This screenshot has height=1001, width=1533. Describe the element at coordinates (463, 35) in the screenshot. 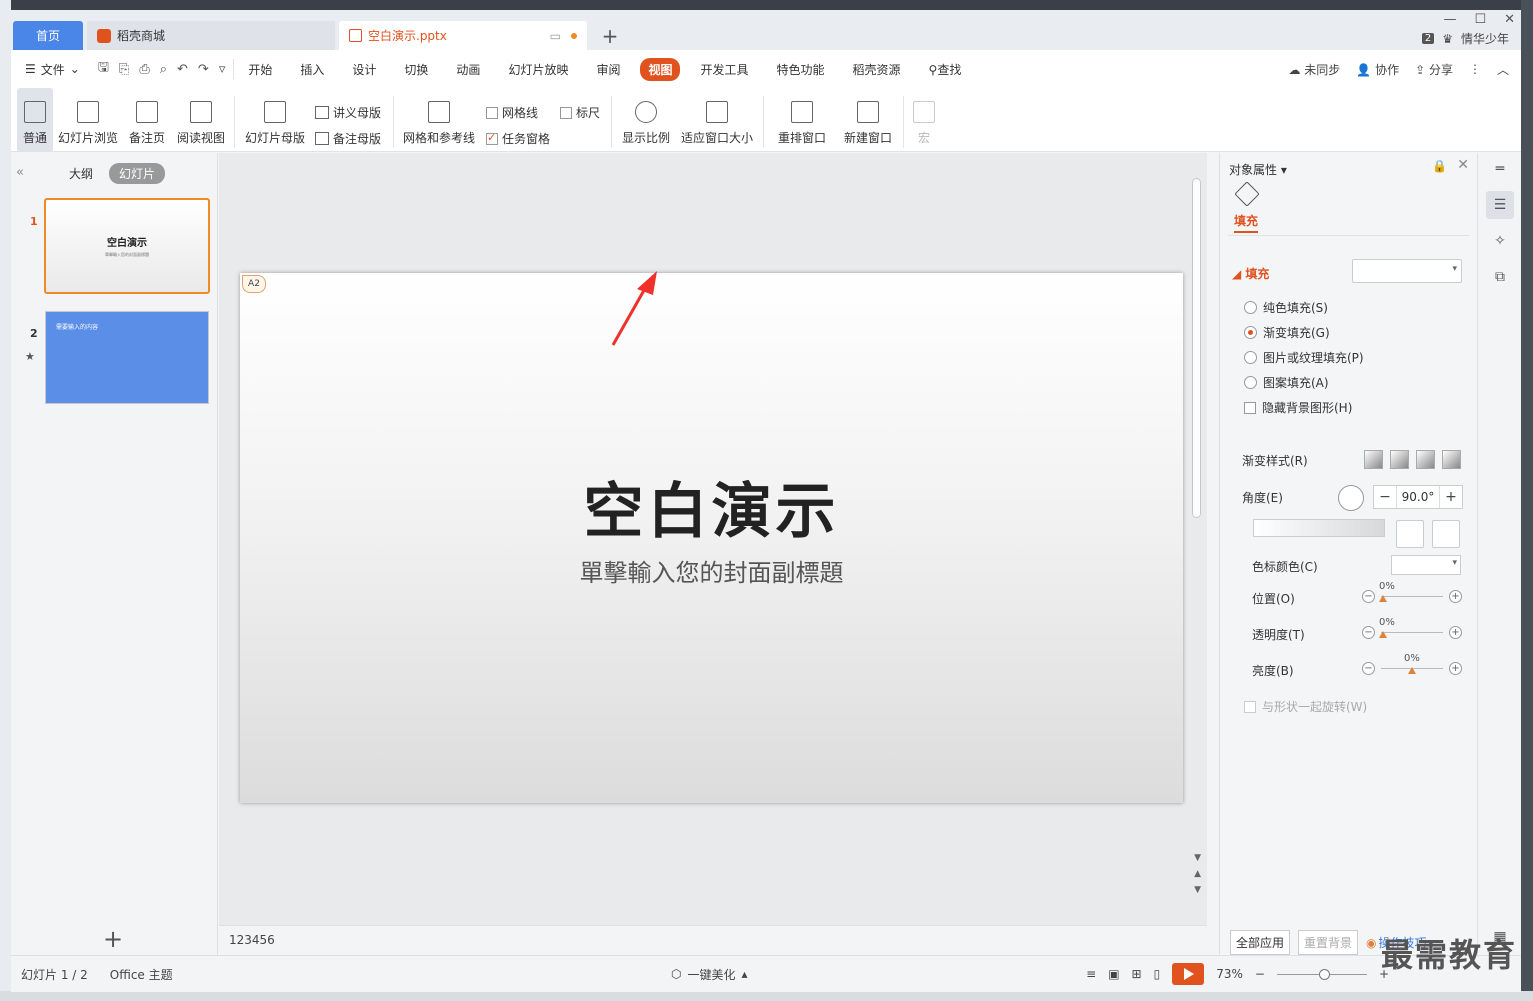

I see `tab-document: 空白演示.pptx ▭` at that location.